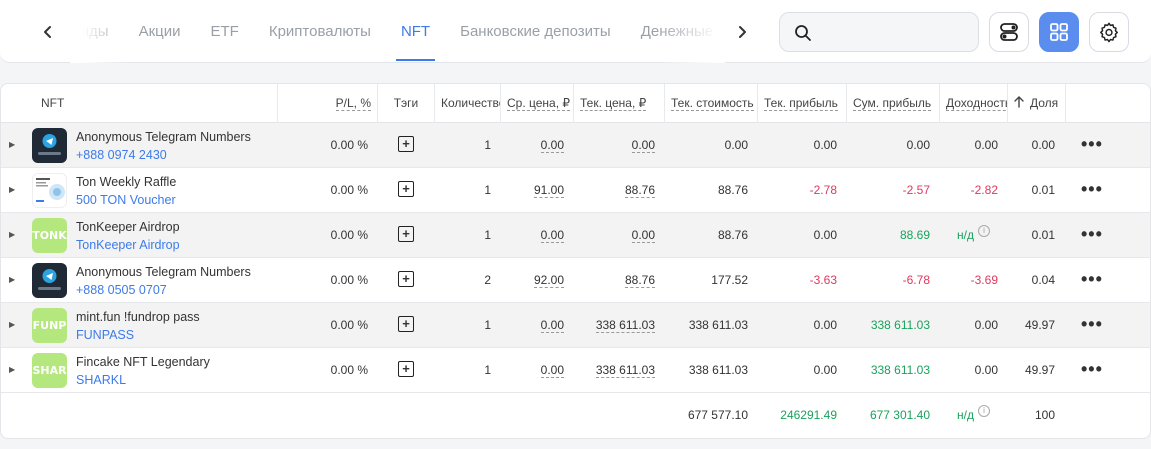 Image resolution: width=1151 pixels, height=449 pixels. What do you see at coordinates (825, 145) in the screenshot?
I see `cell-cur-profit: 0.00` at bounding box center [825, 145].